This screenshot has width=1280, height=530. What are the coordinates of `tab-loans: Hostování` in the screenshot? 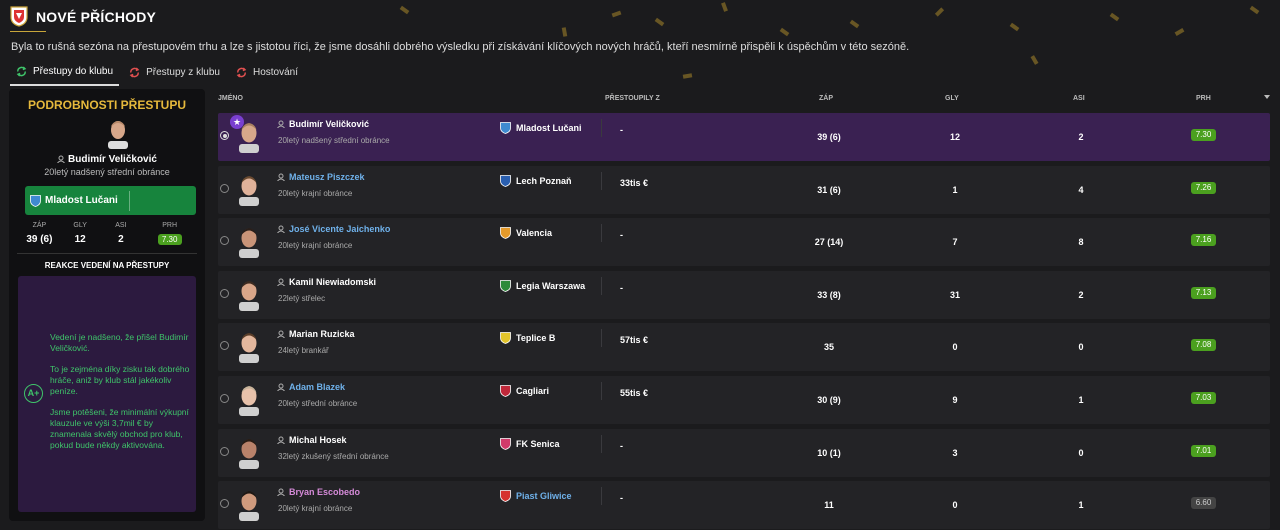 It's located at (267, 74).